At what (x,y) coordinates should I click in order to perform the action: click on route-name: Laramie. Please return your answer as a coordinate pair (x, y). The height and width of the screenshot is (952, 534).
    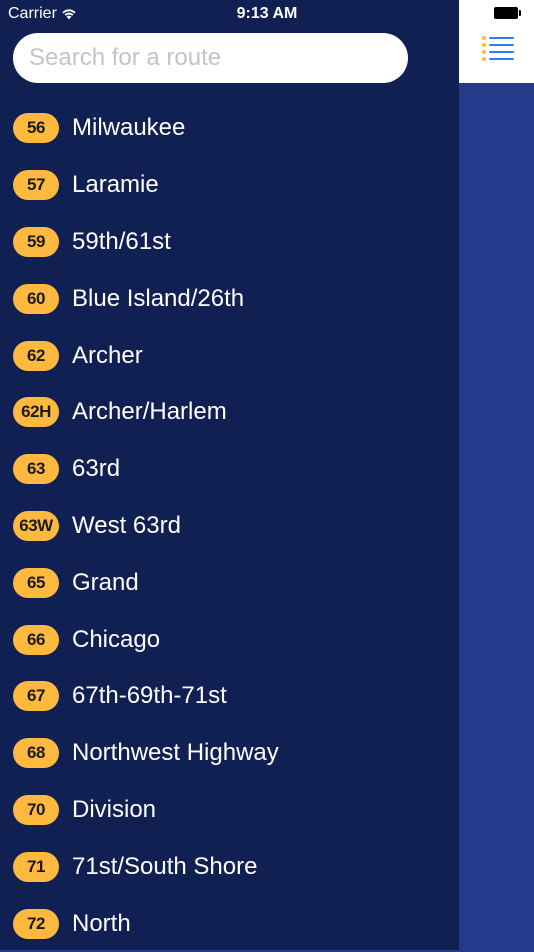
    Looking at the image, I should click on (115, 185).